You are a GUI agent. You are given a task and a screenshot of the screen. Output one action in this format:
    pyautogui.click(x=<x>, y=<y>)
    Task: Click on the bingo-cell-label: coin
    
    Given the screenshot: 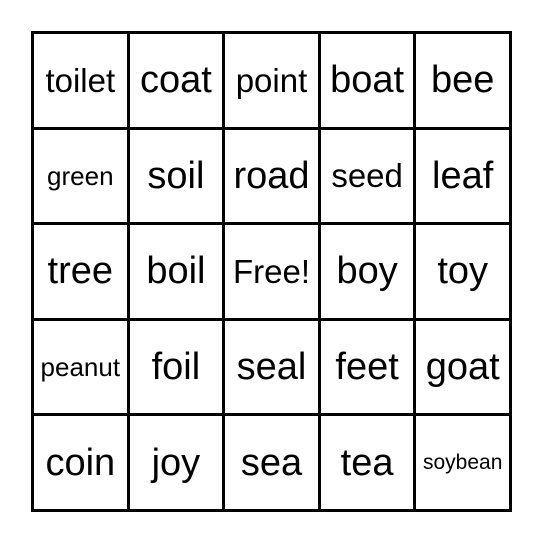 What is the action you would take?
    pyautogui.click(x=80, y=462)
    